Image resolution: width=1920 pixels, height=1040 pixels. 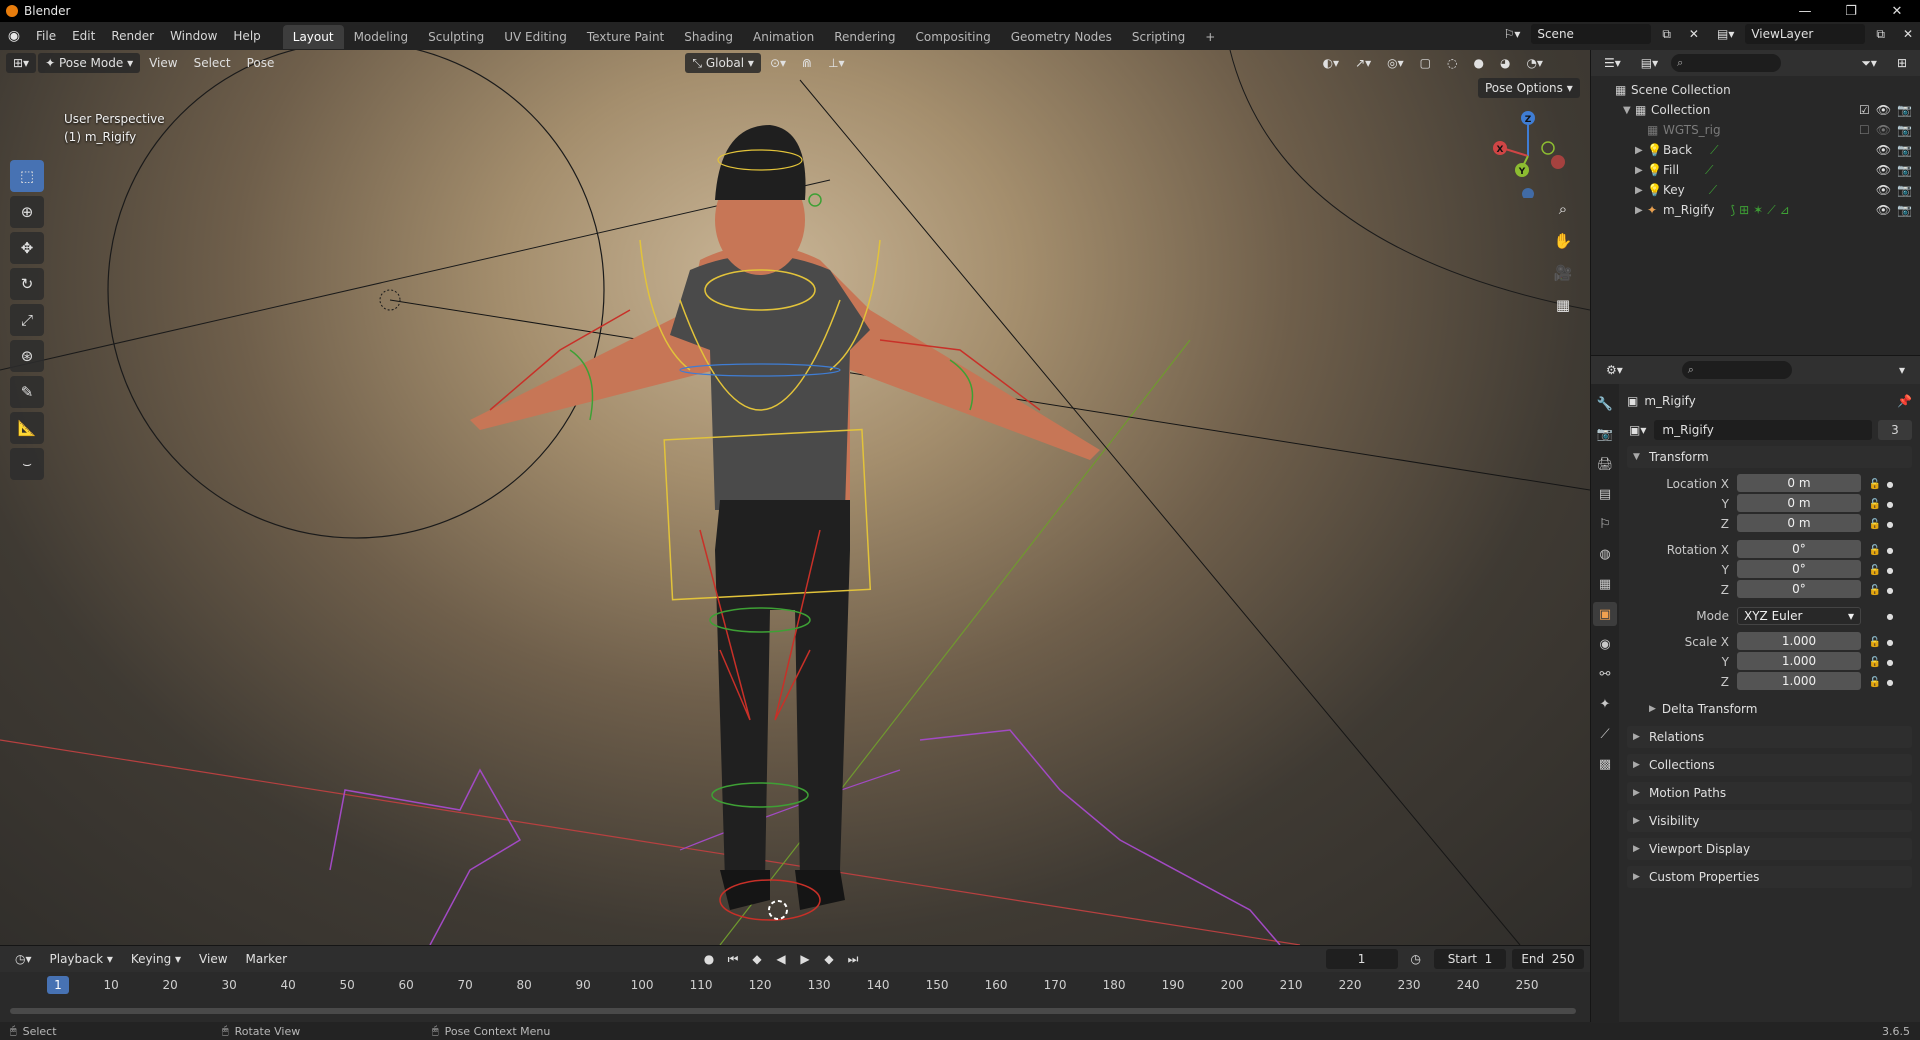 What do you see at coordinates (1851, 11) in the screenshot?
I see `maximize-button: ❐` at bounding box center [1851, 11].